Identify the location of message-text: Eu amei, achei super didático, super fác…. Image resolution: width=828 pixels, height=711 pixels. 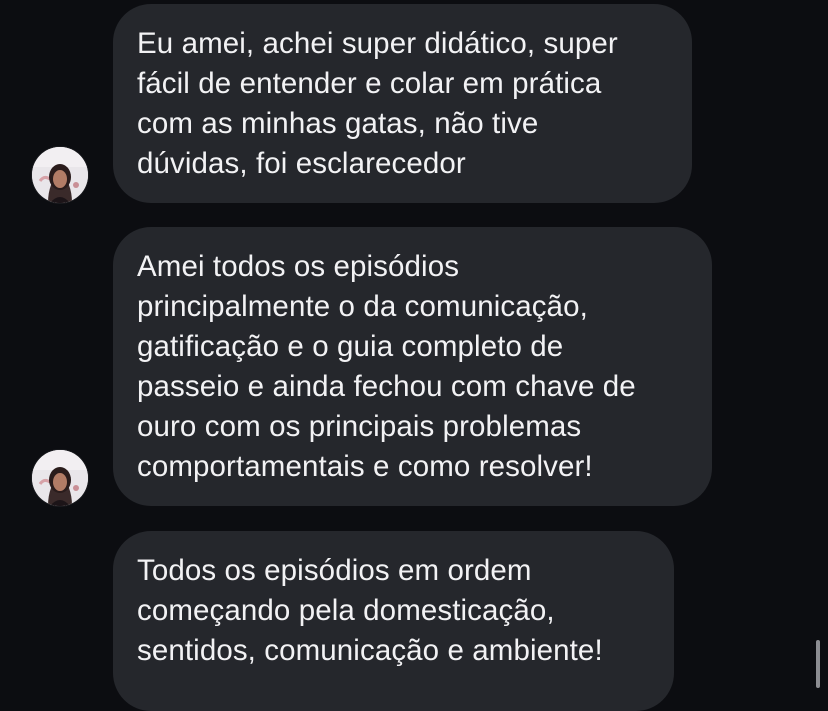
(377, 103).